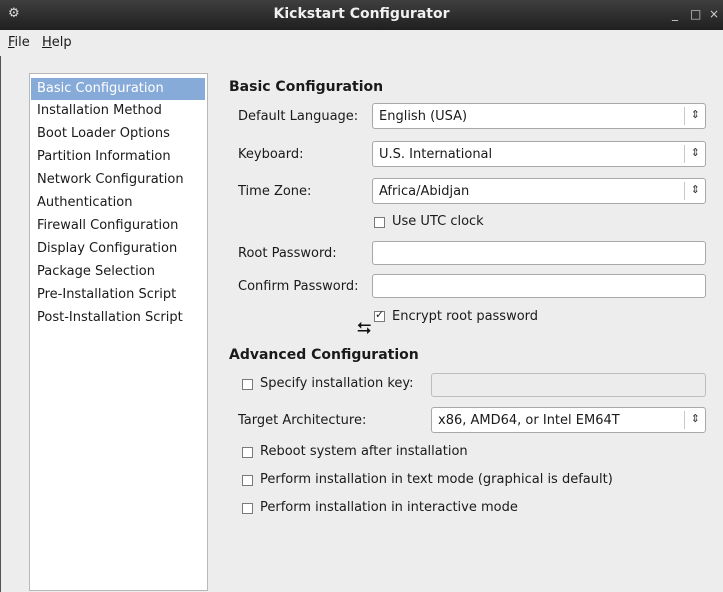 The width and height of the screenshot is (723, 592). Describe the element at coordinates (423, 116) in the screenshot. I see `default-language-value: English (USA)` at that location.